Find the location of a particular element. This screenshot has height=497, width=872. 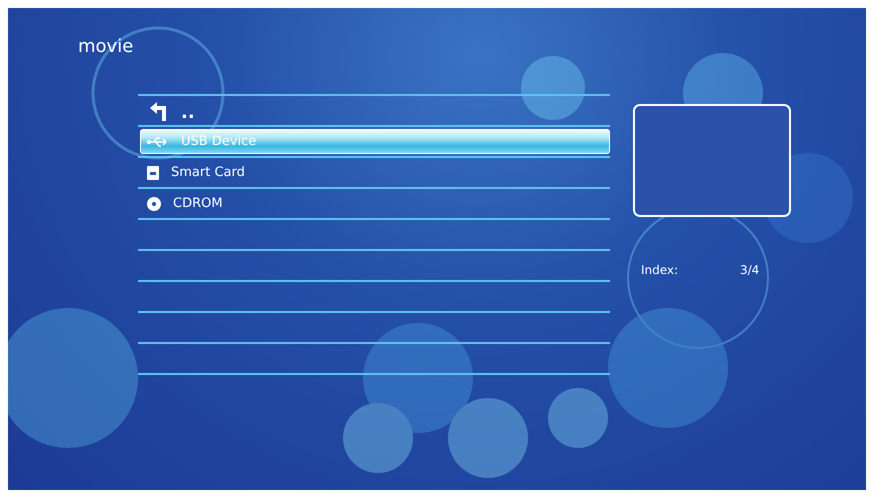

list-item: .. is located at coordinates (375, 110).